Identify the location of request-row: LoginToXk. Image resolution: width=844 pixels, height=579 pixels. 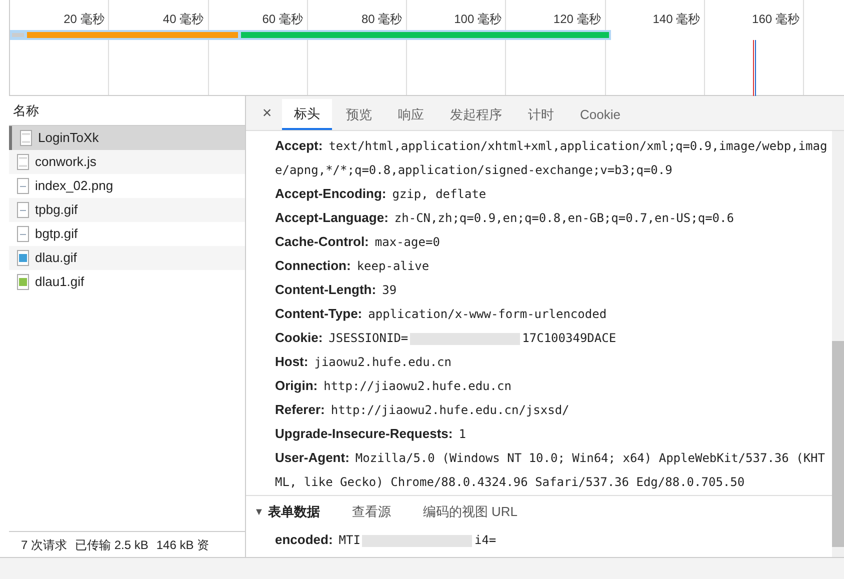
(127, 138).